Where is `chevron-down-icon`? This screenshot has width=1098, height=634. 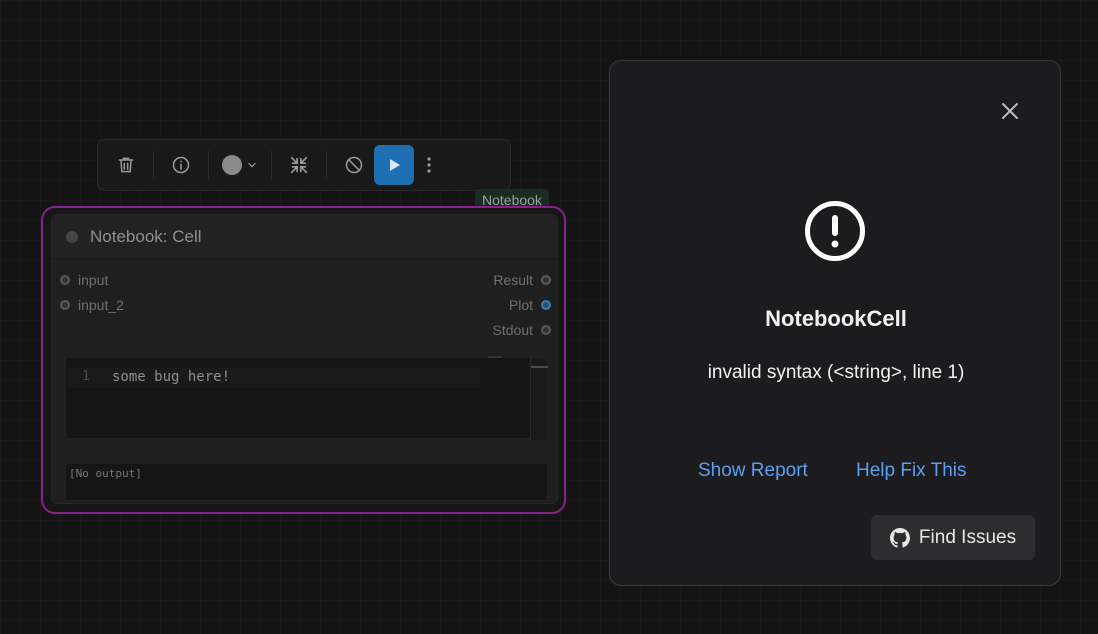
chevron-down-icon is located at coordinates (252, 165).